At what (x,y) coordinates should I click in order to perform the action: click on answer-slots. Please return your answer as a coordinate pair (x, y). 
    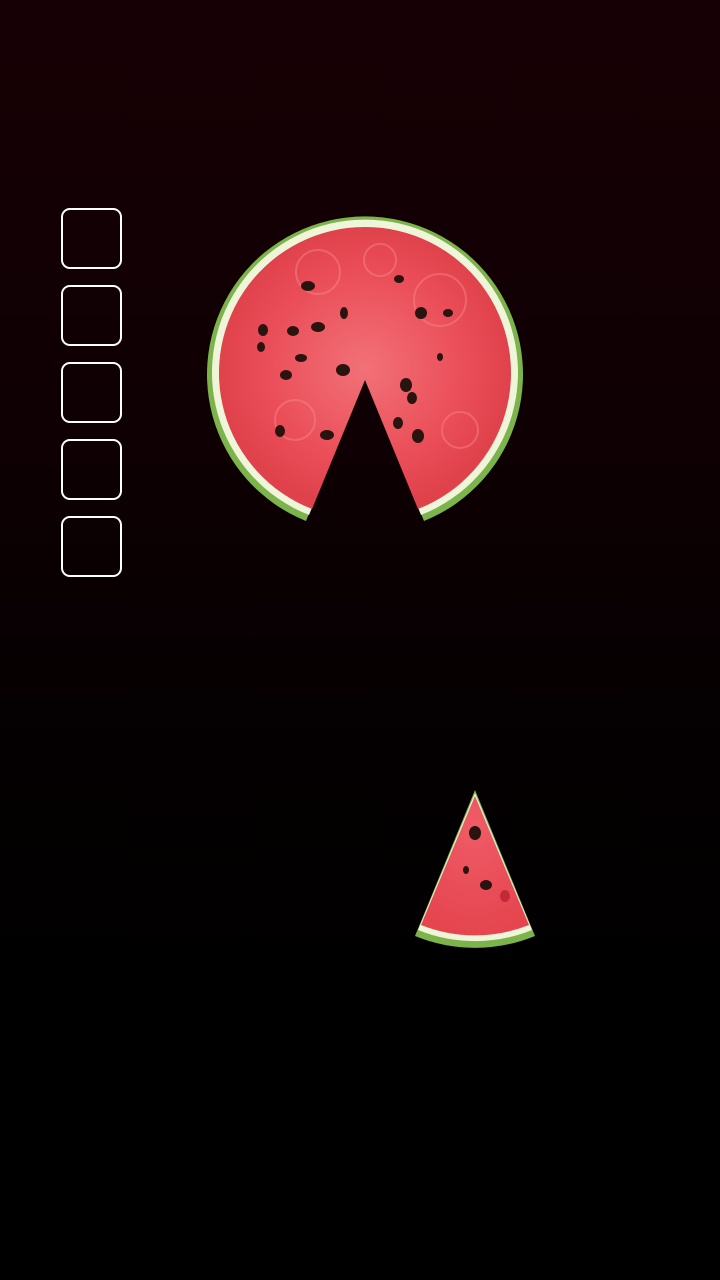
    Looking at the image, I should click on (93, 392).